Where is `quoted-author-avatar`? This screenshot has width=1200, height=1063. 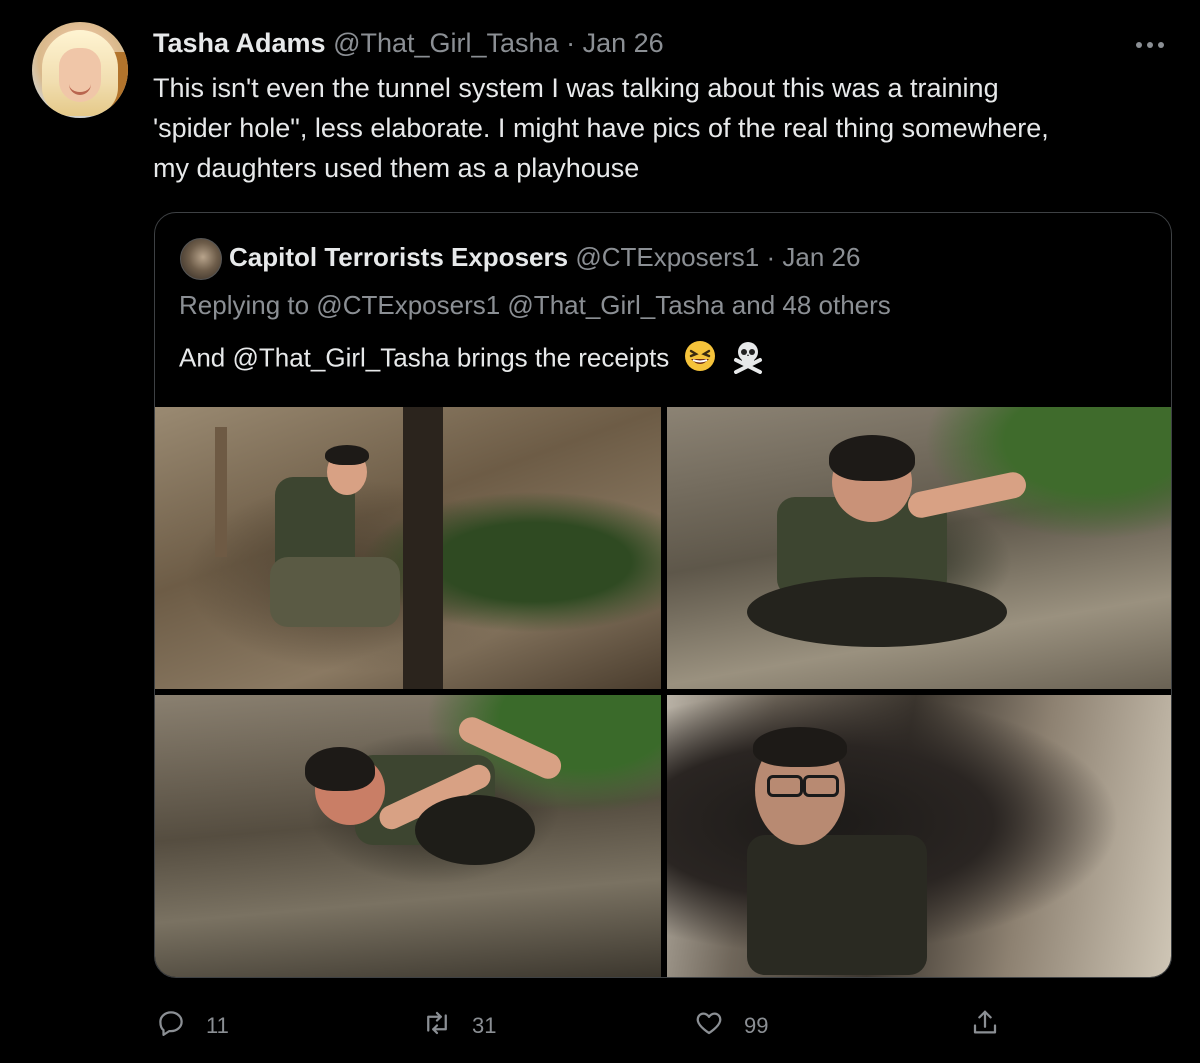 quoted-author-avatar is located at coordinates (201, 259).